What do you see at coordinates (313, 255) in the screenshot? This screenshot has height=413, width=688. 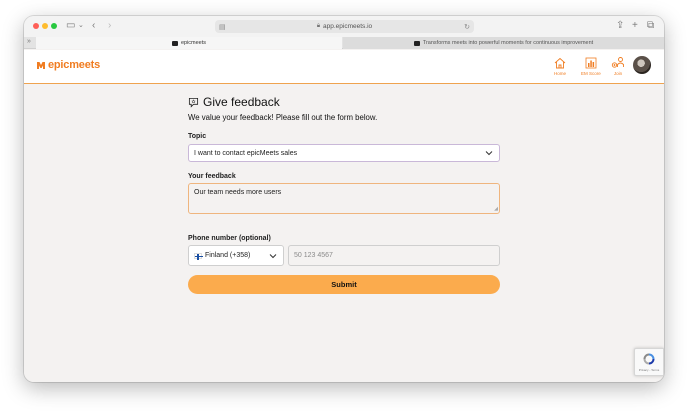 I see `phone-placeholder: 50 123 4567` at bounding box center [313, 255].